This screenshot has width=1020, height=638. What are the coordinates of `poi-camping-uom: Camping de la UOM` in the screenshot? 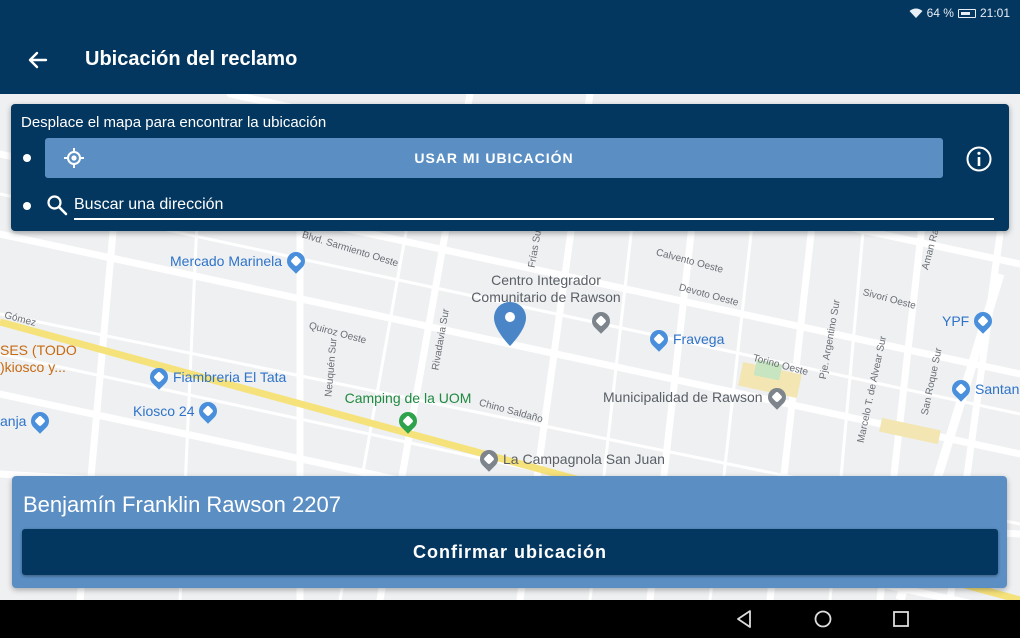 It's located at (408, 412).